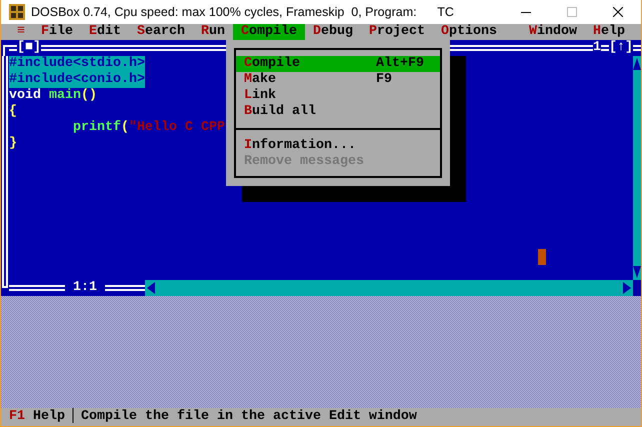 The image size is (642, 427). What do you see at coordinates (249, 417) in the screenshot?
I see `status-message: Compile the file in the active Edit window` at bounding box center [249, 417].